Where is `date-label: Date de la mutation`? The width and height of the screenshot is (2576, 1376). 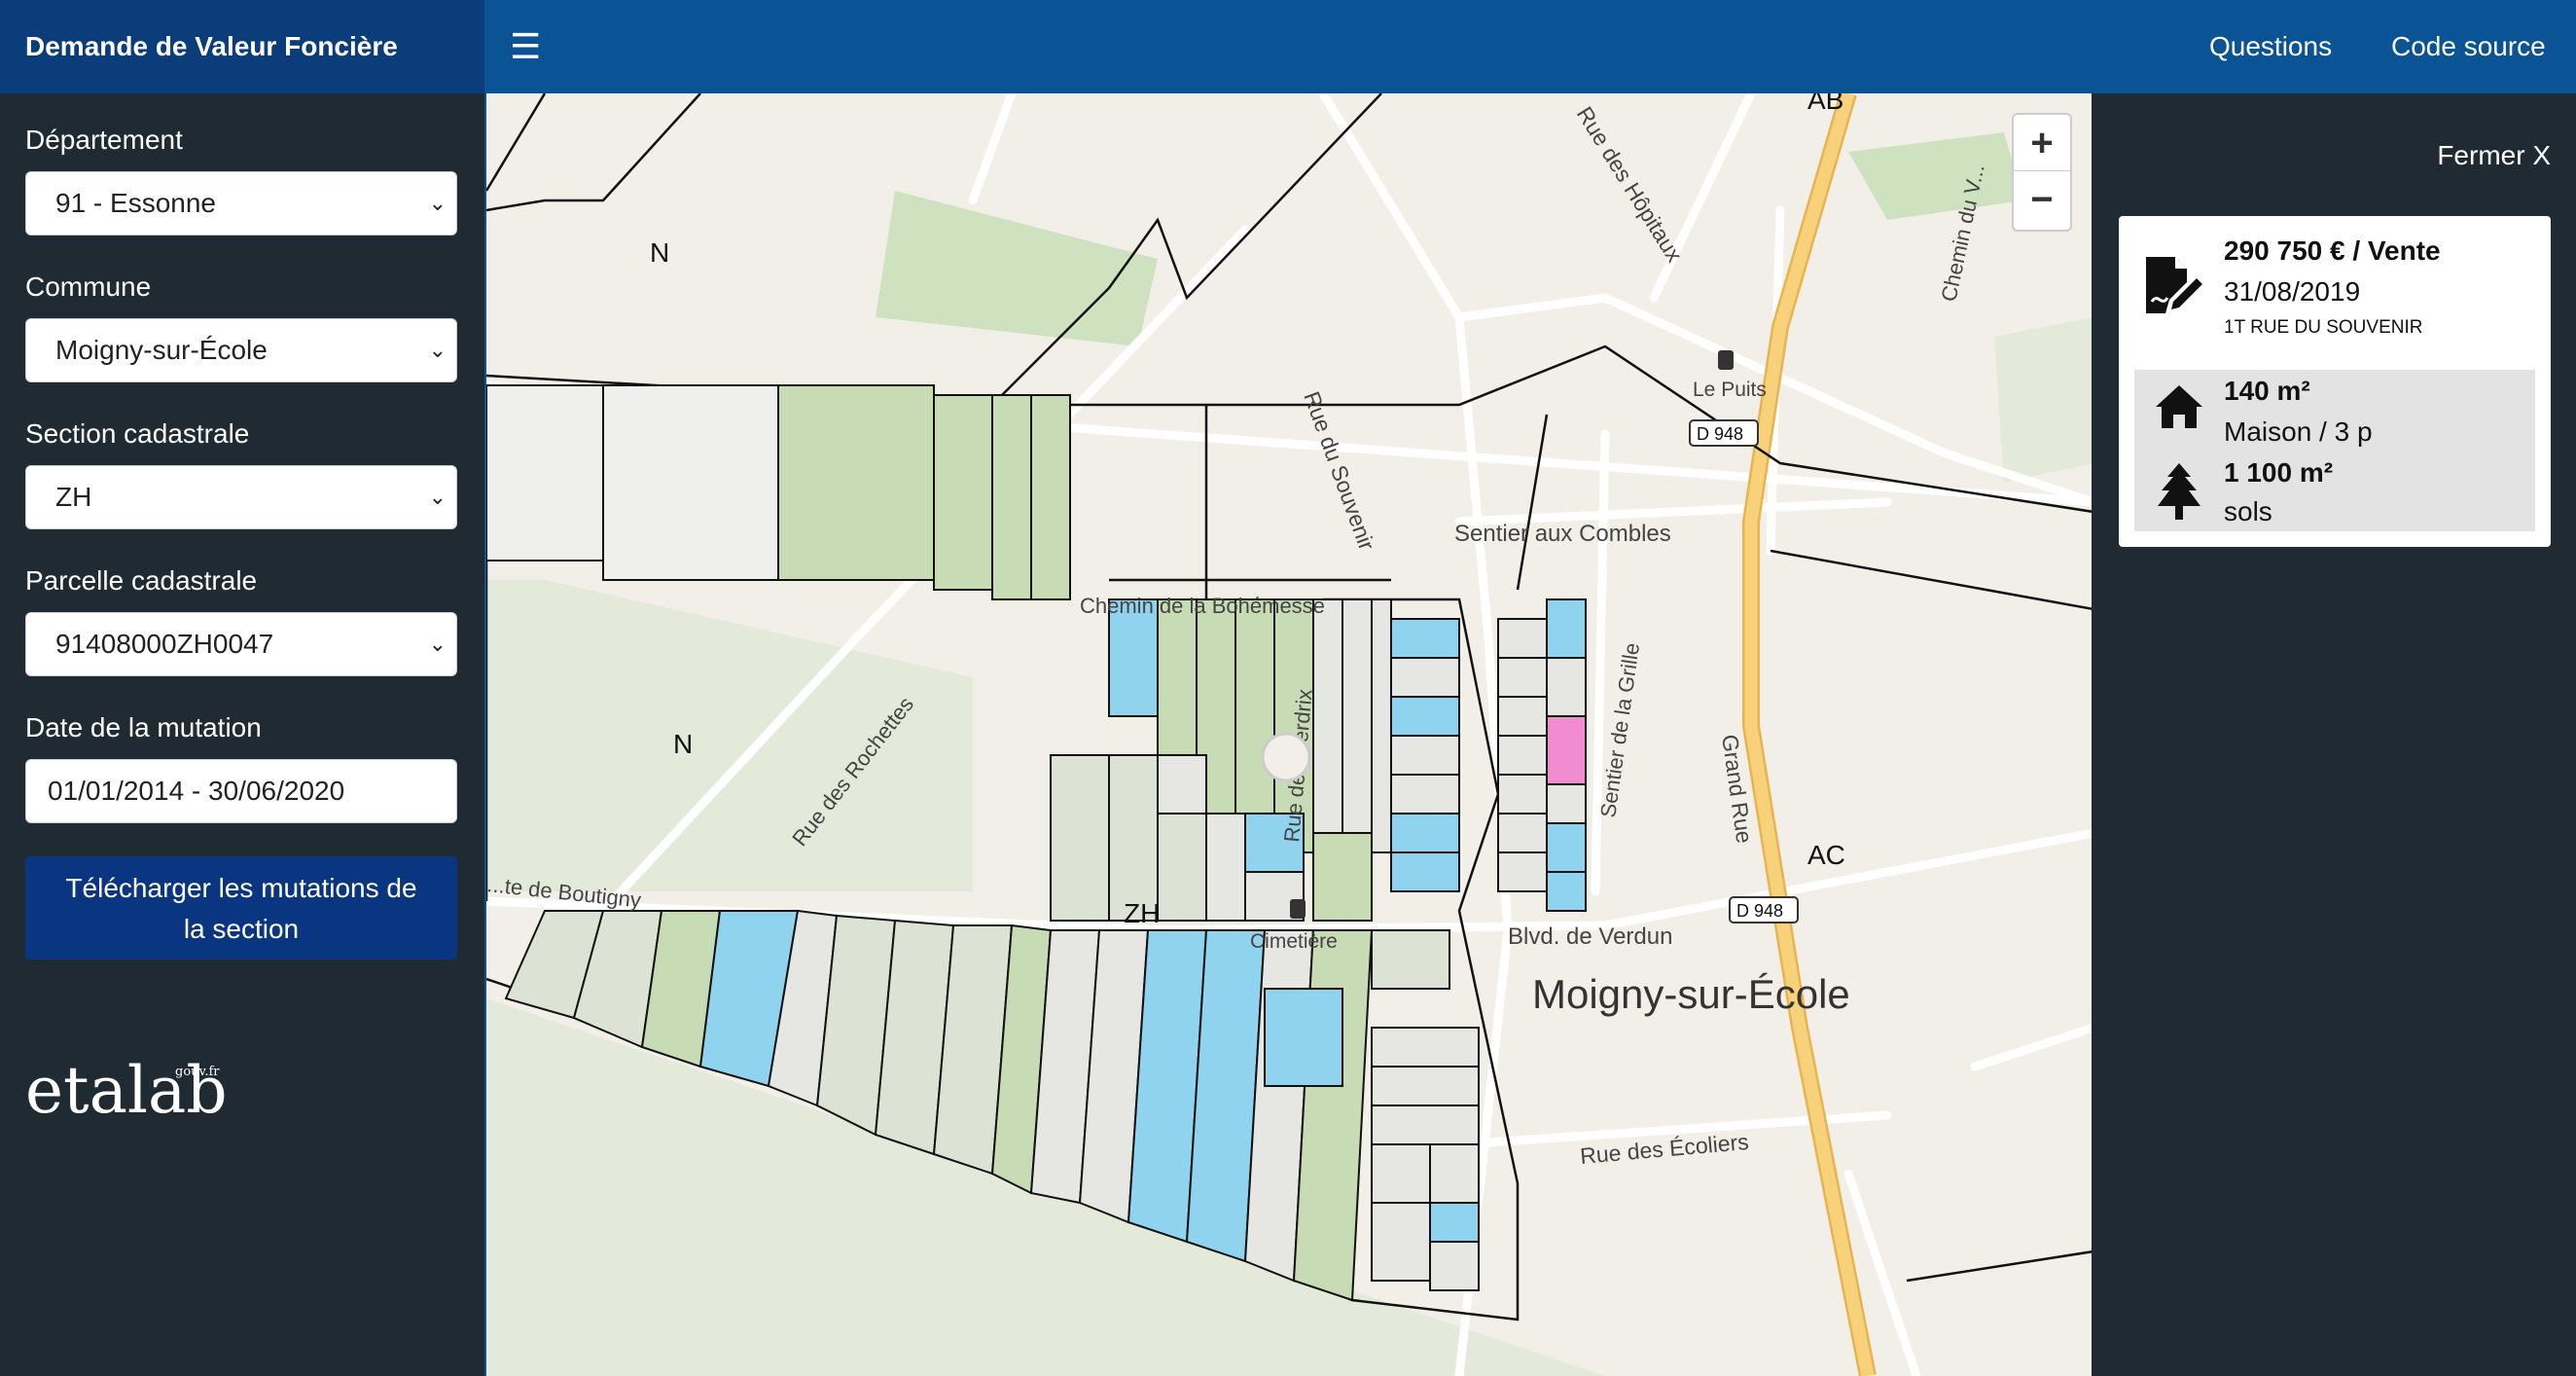 date-label: Date de la mutation is located at coordinates (143, 727).